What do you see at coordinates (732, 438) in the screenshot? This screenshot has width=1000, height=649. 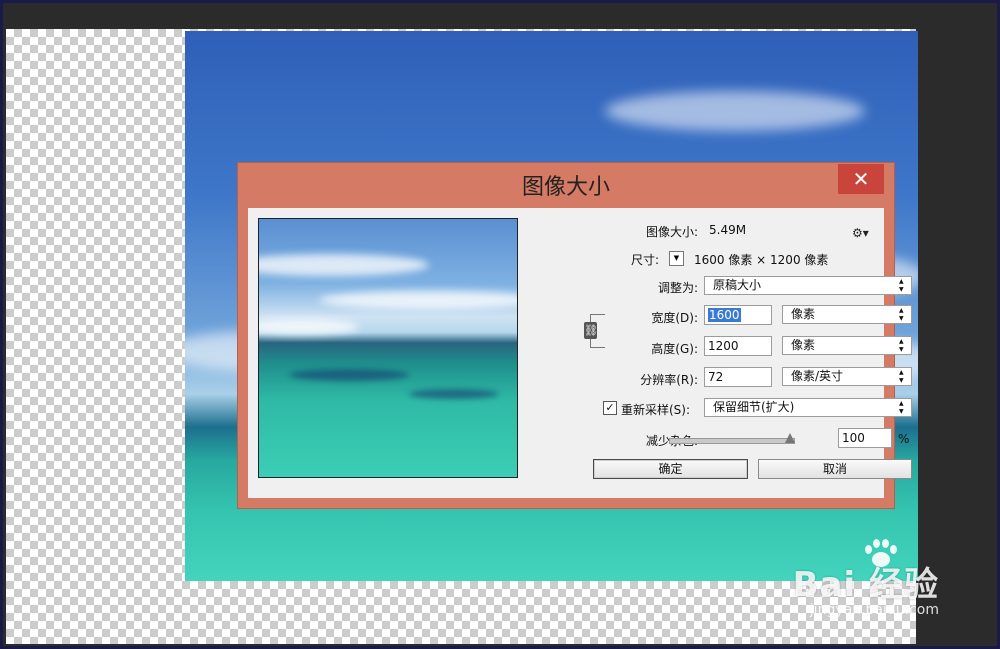 I see `reduce-noise-slider` at bounding box center [732, 438].